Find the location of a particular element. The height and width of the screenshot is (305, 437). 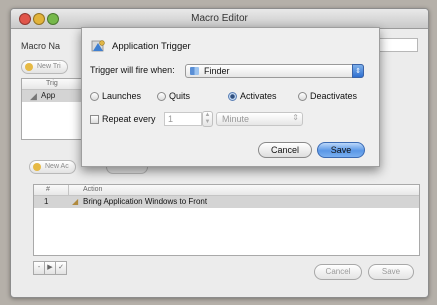

quits-radio is located at coordinates (161, 96).